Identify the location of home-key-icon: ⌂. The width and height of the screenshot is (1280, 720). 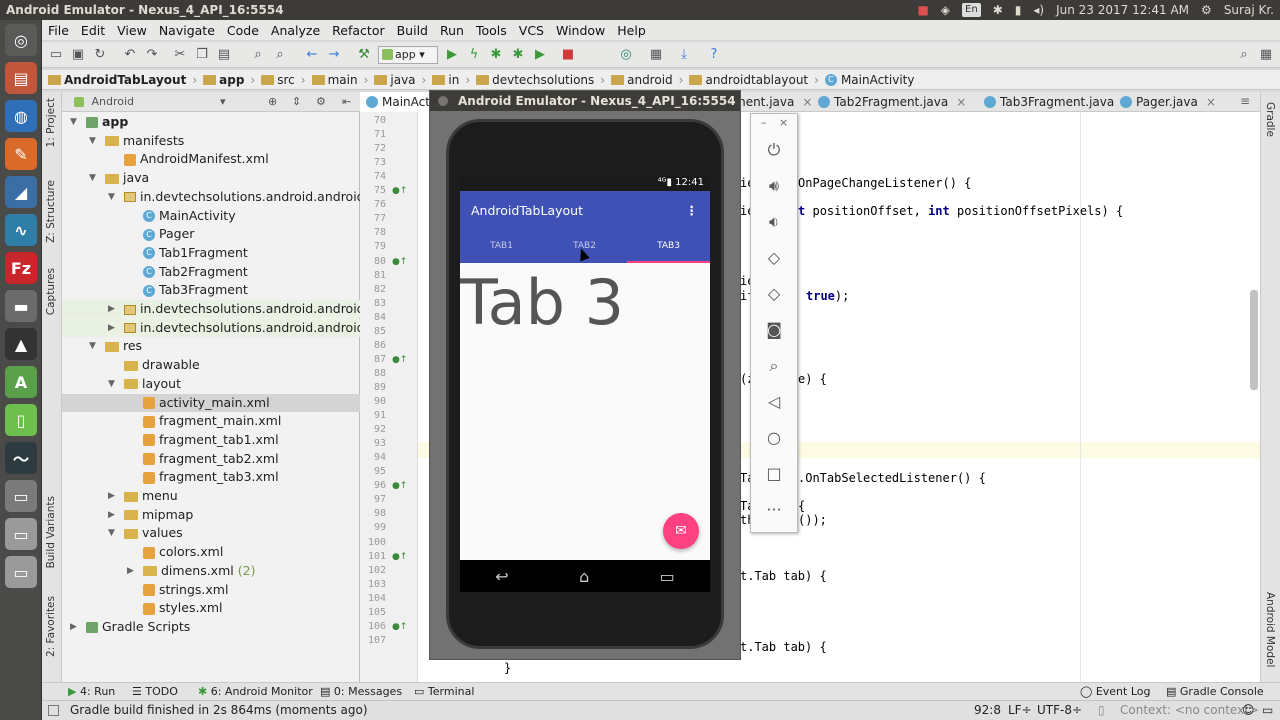
(584, 576).